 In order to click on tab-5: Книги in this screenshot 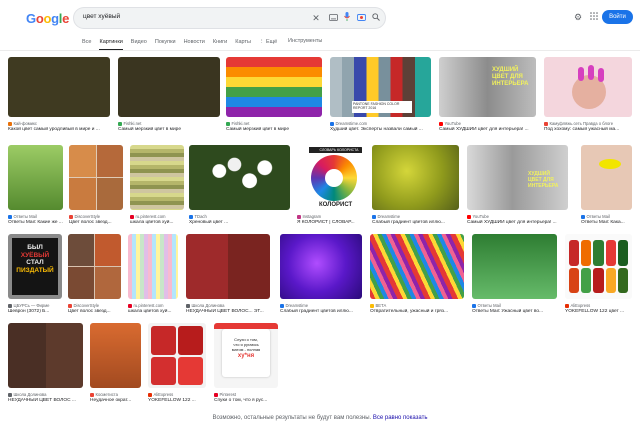, I will do `click(220, 44)`.